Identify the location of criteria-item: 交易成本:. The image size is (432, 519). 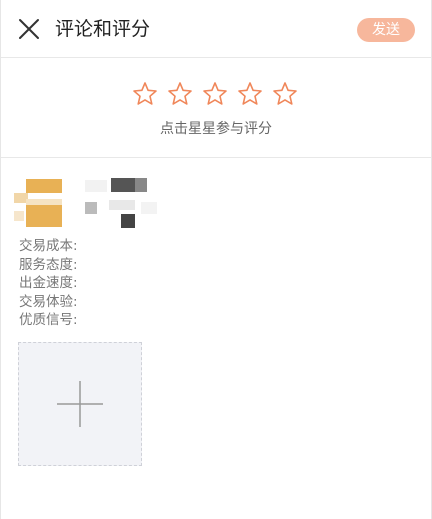
(48, 246).